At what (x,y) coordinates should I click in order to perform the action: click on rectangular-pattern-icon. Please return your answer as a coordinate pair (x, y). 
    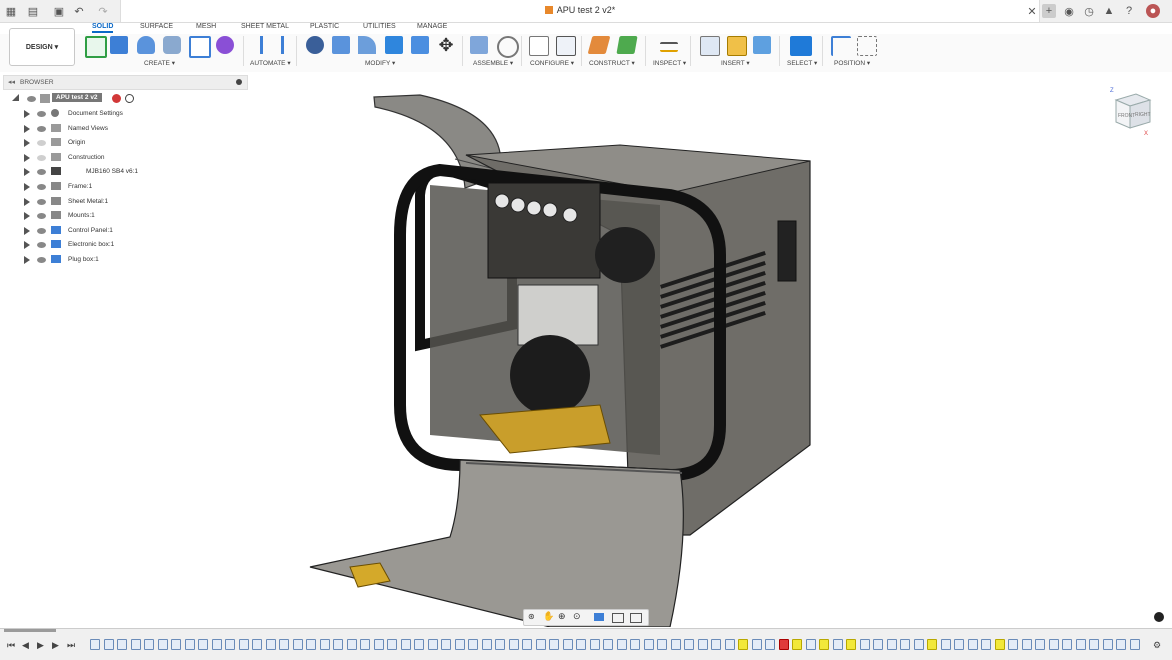
    Looking at the image, I should click on (200, 47).